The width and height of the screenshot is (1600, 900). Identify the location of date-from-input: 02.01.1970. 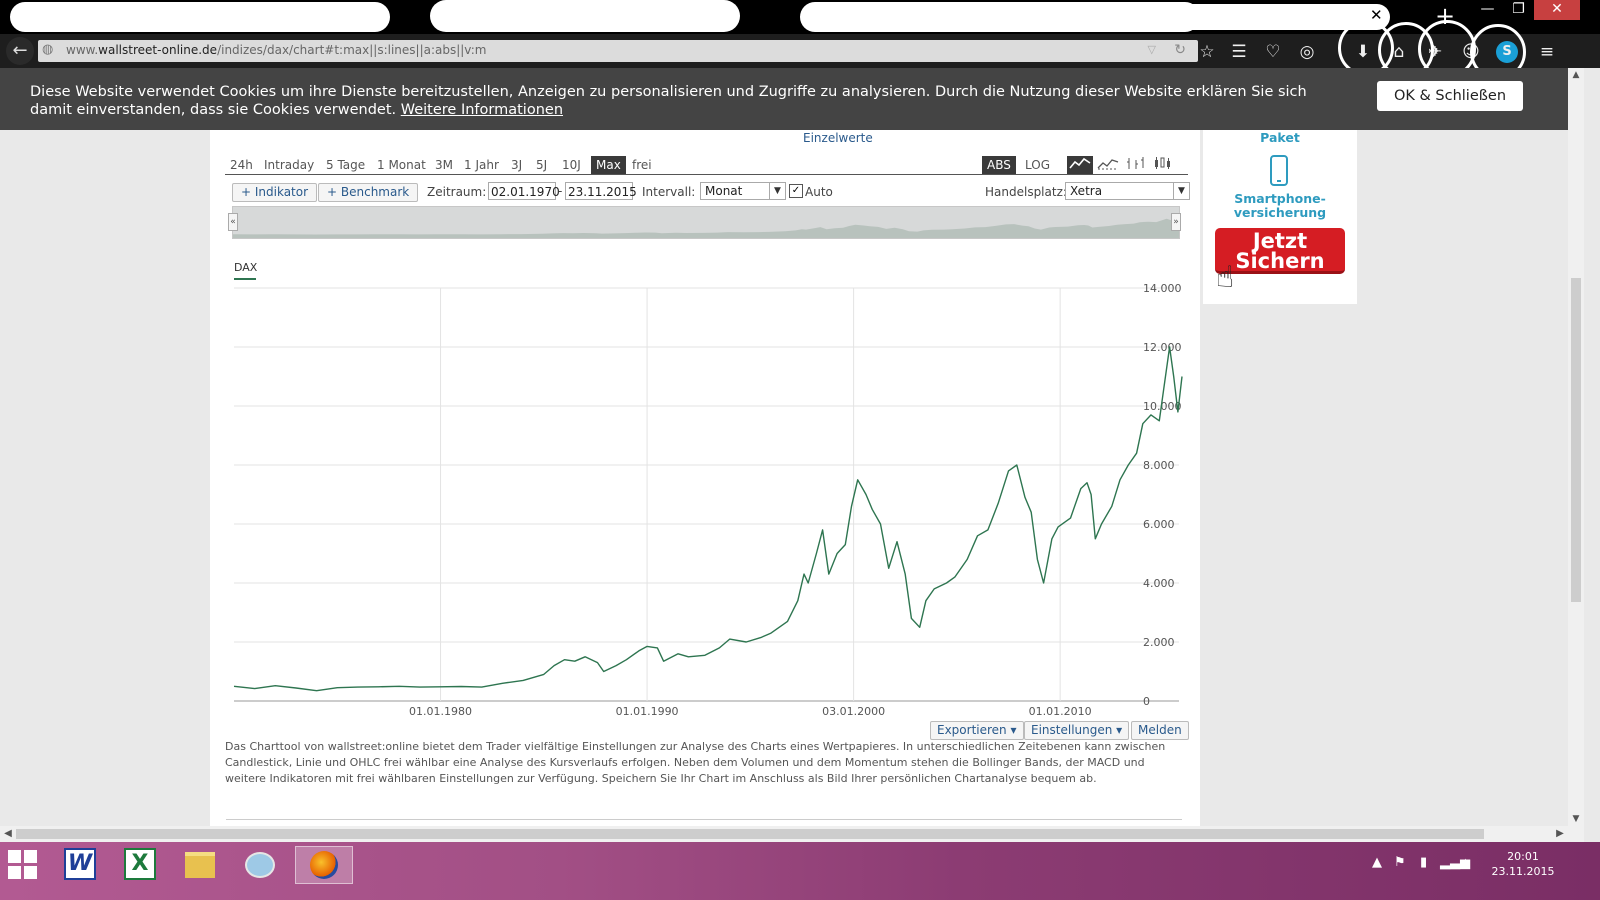
(524, 191).